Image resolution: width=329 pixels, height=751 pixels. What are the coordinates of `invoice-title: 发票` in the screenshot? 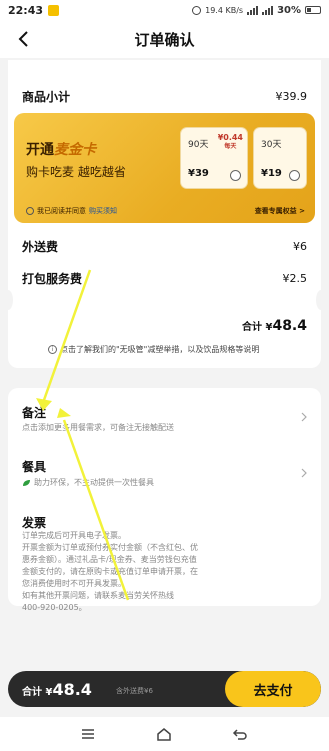 It's located at (34, 523).